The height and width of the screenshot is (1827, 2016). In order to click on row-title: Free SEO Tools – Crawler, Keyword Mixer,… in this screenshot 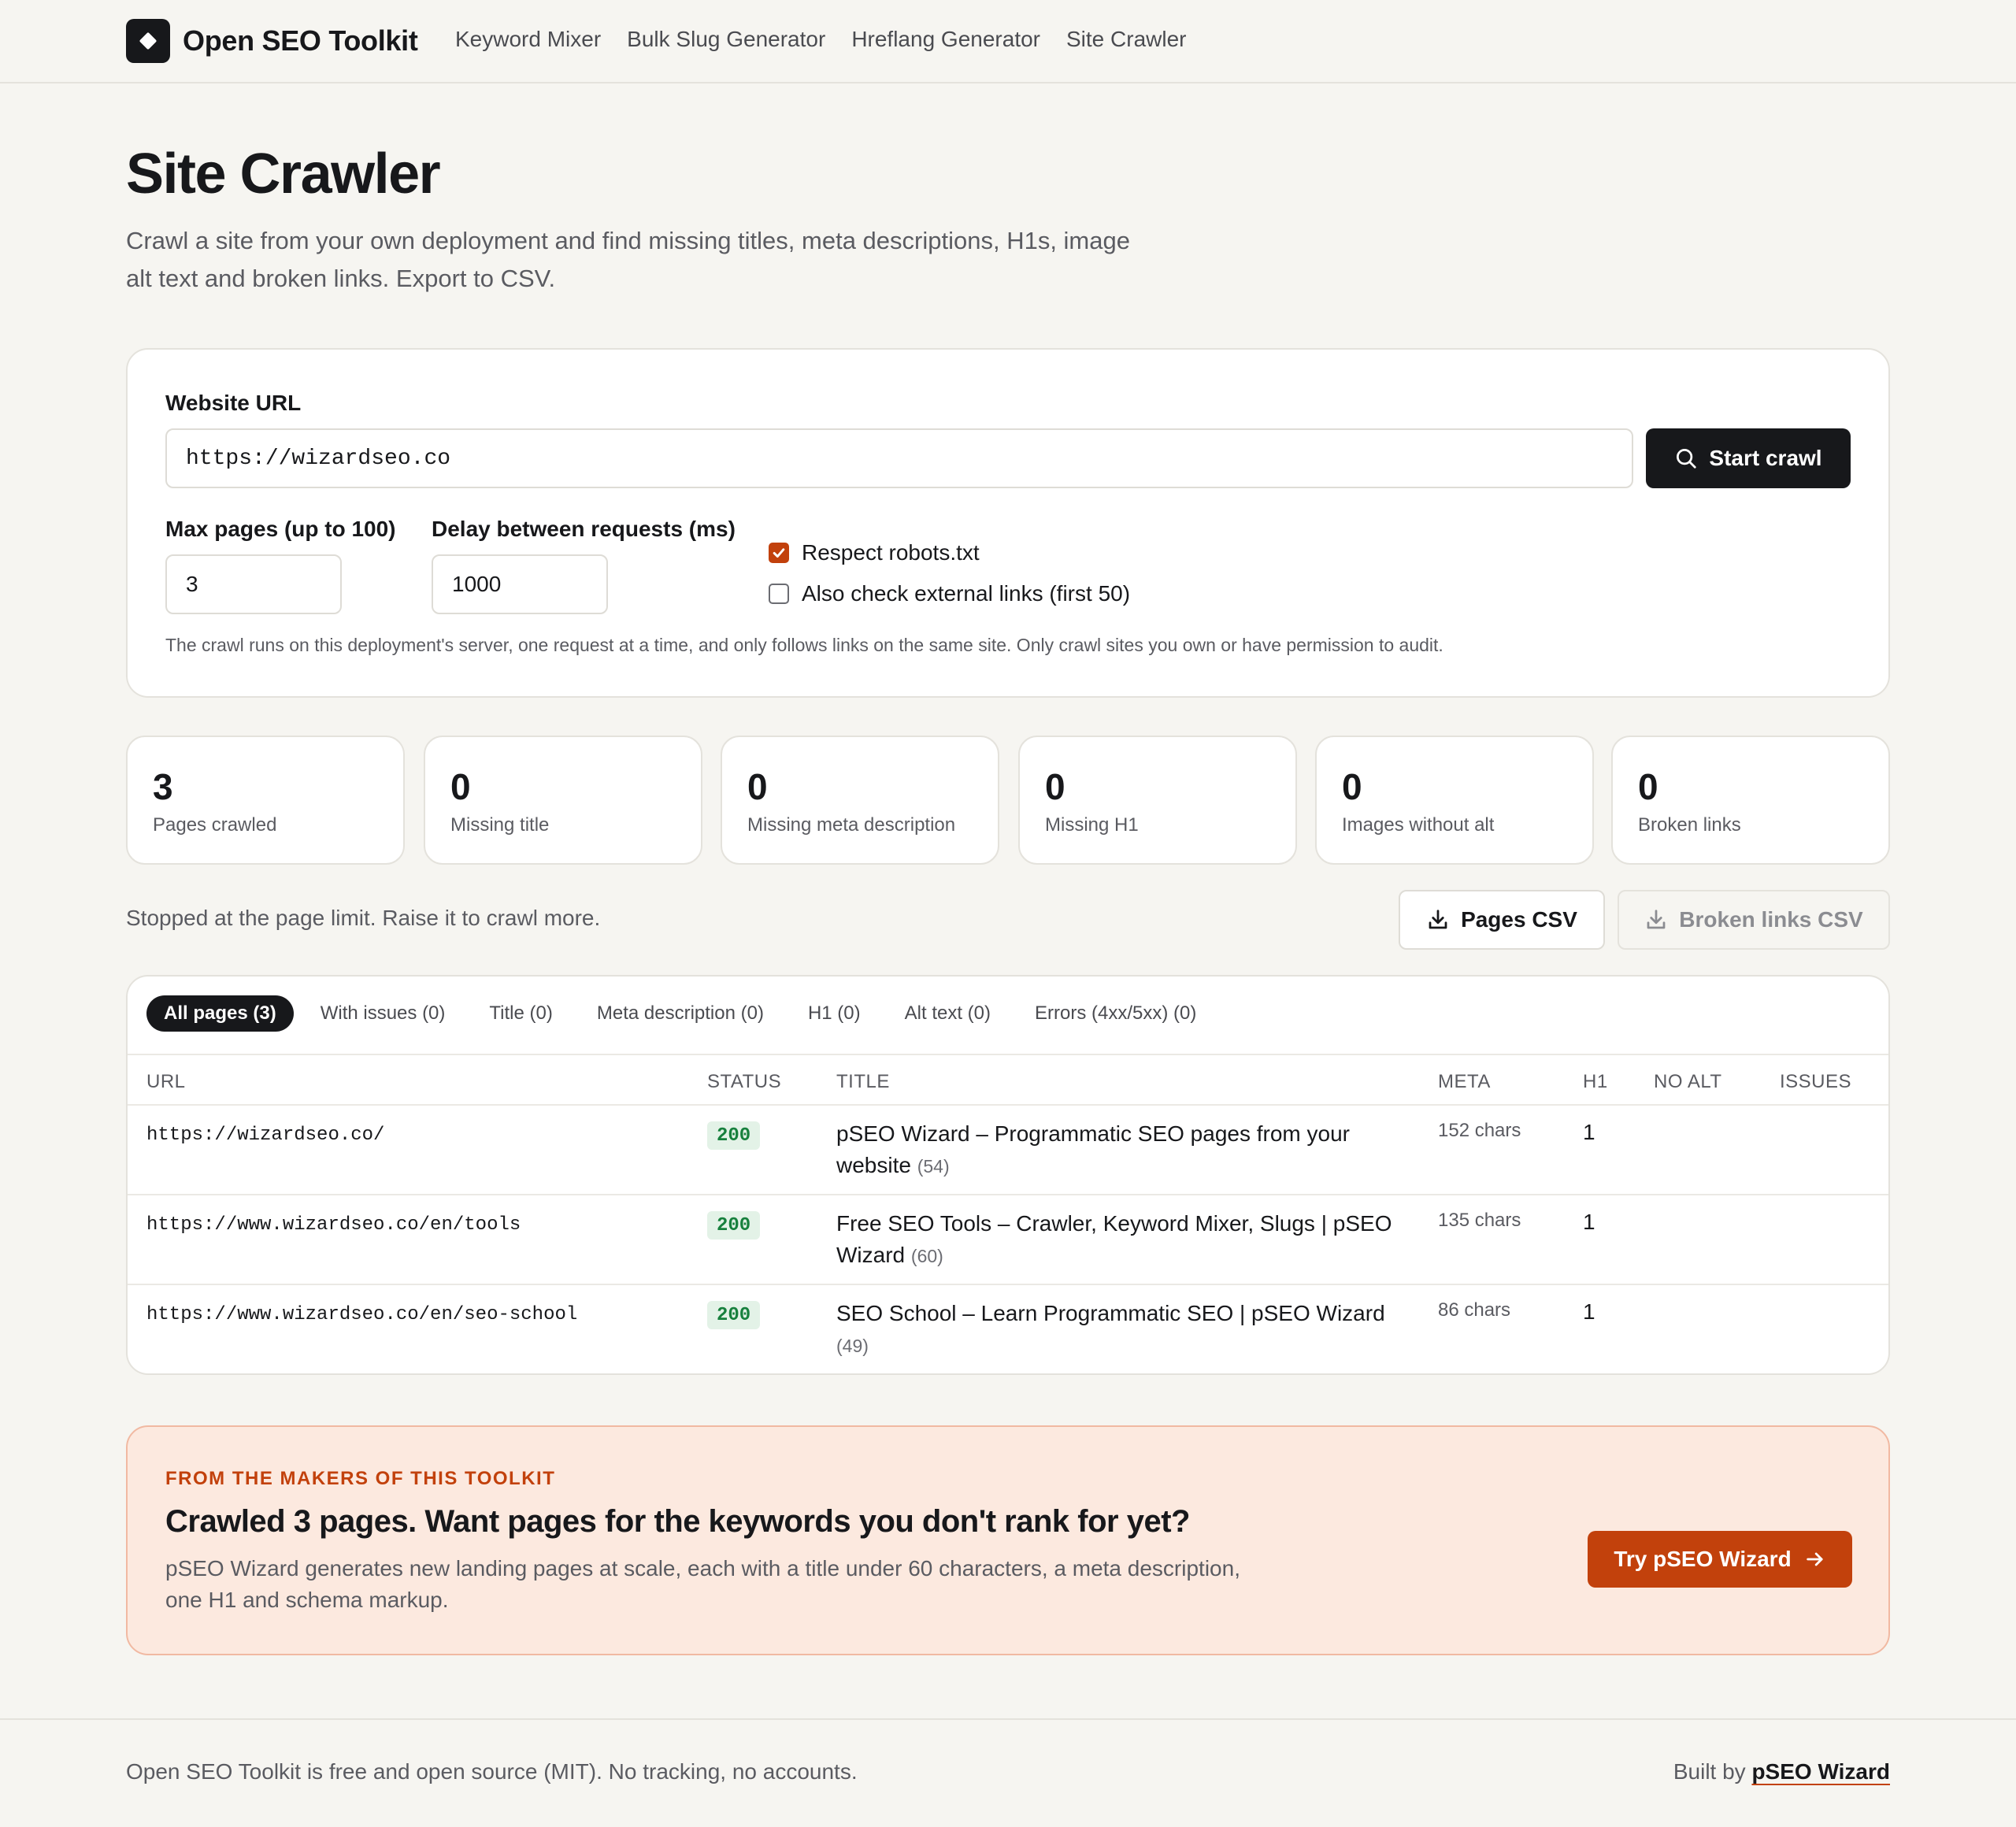, I will do `click(1119, 1240)`.